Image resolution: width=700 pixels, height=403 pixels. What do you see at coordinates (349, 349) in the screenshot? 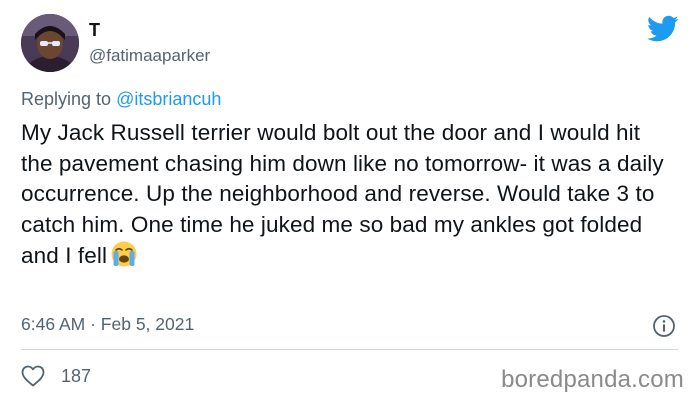
I see `divider` at bounding box center [349, 349].